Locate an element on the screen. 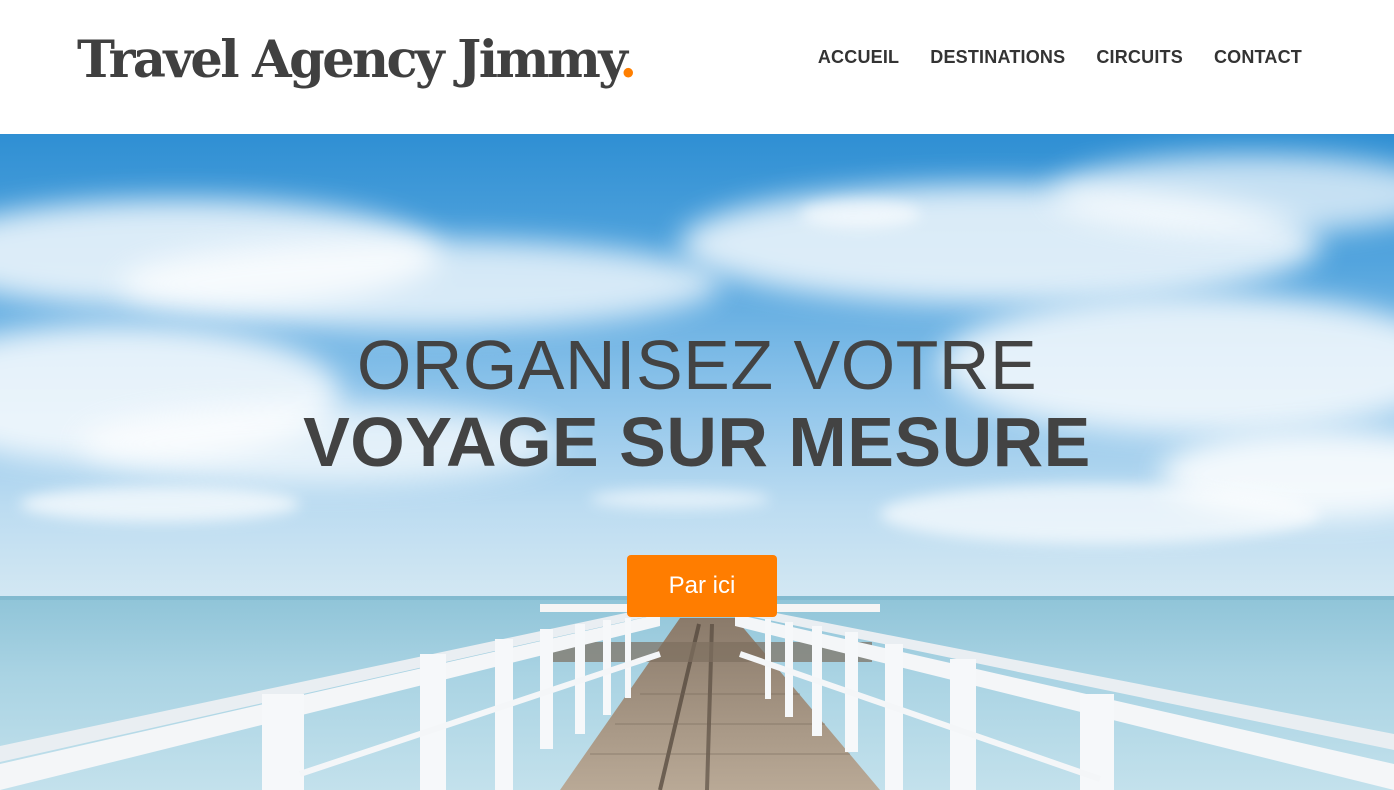 The height and width of the screenshot is (790, 1394). nav-link-circuits: CIRCUITS is located at coordinates (1139, 57).